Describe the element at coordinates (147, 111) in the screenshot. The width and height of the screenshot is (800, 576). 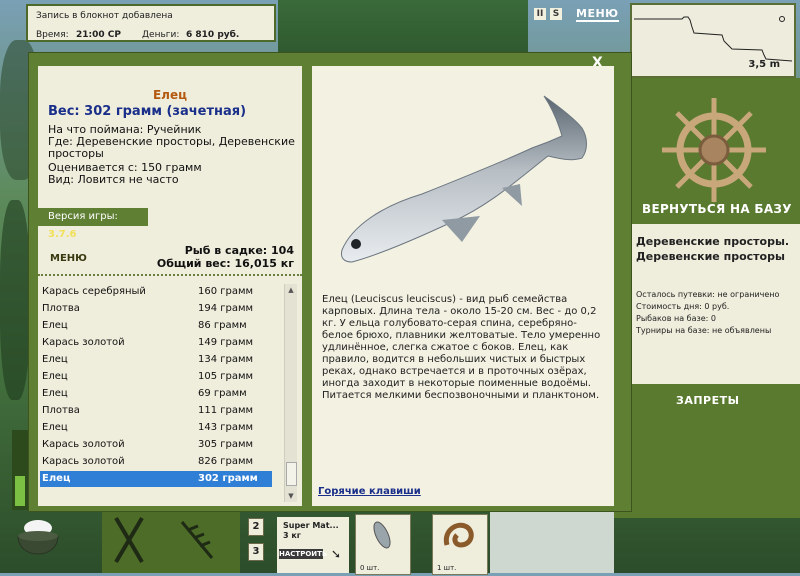
I see `fish-weight: Вес: 302 грамм (зачетная)` at that location.